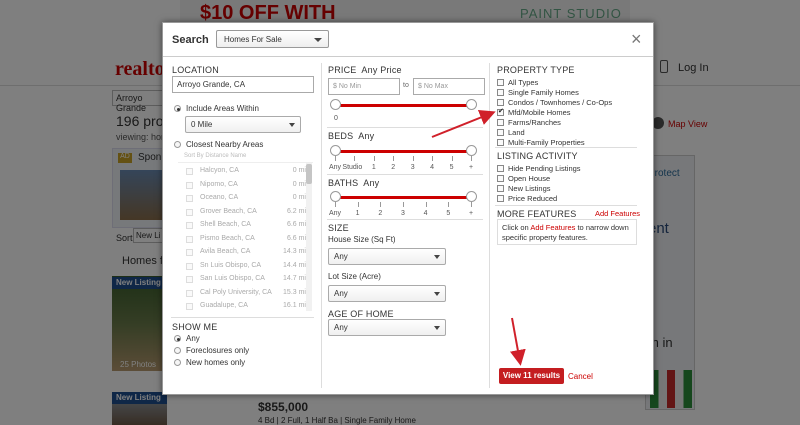  I want to click on beds-slider-track, so click(403, 151).